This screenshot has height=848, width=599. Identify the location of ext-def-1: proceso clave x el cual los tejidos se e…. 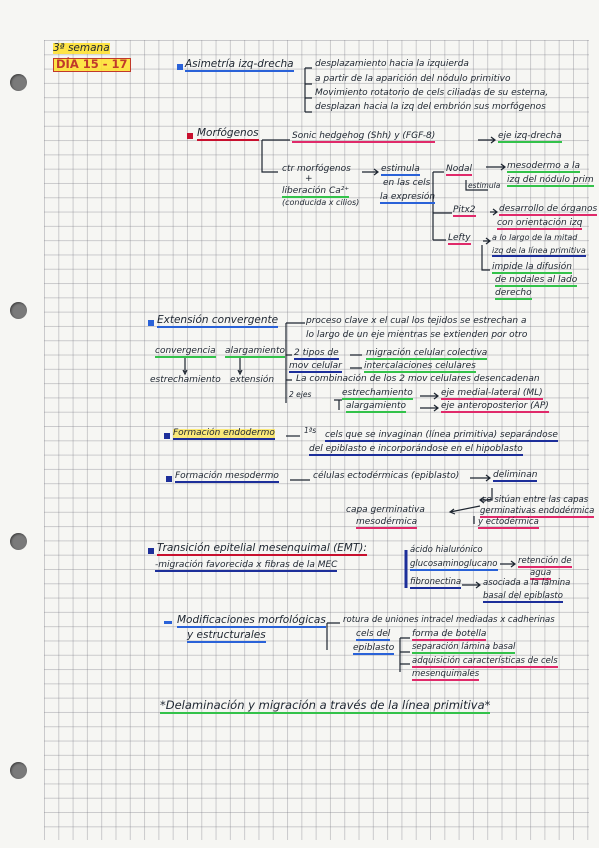
(416, 321).